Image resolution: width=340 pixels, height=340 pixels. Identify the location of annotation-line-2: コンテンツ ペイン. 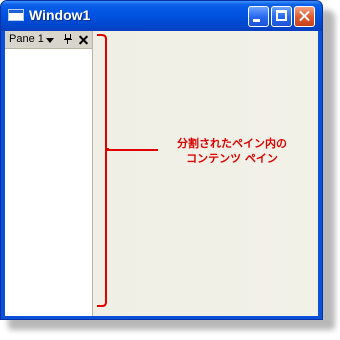
(232, 158).